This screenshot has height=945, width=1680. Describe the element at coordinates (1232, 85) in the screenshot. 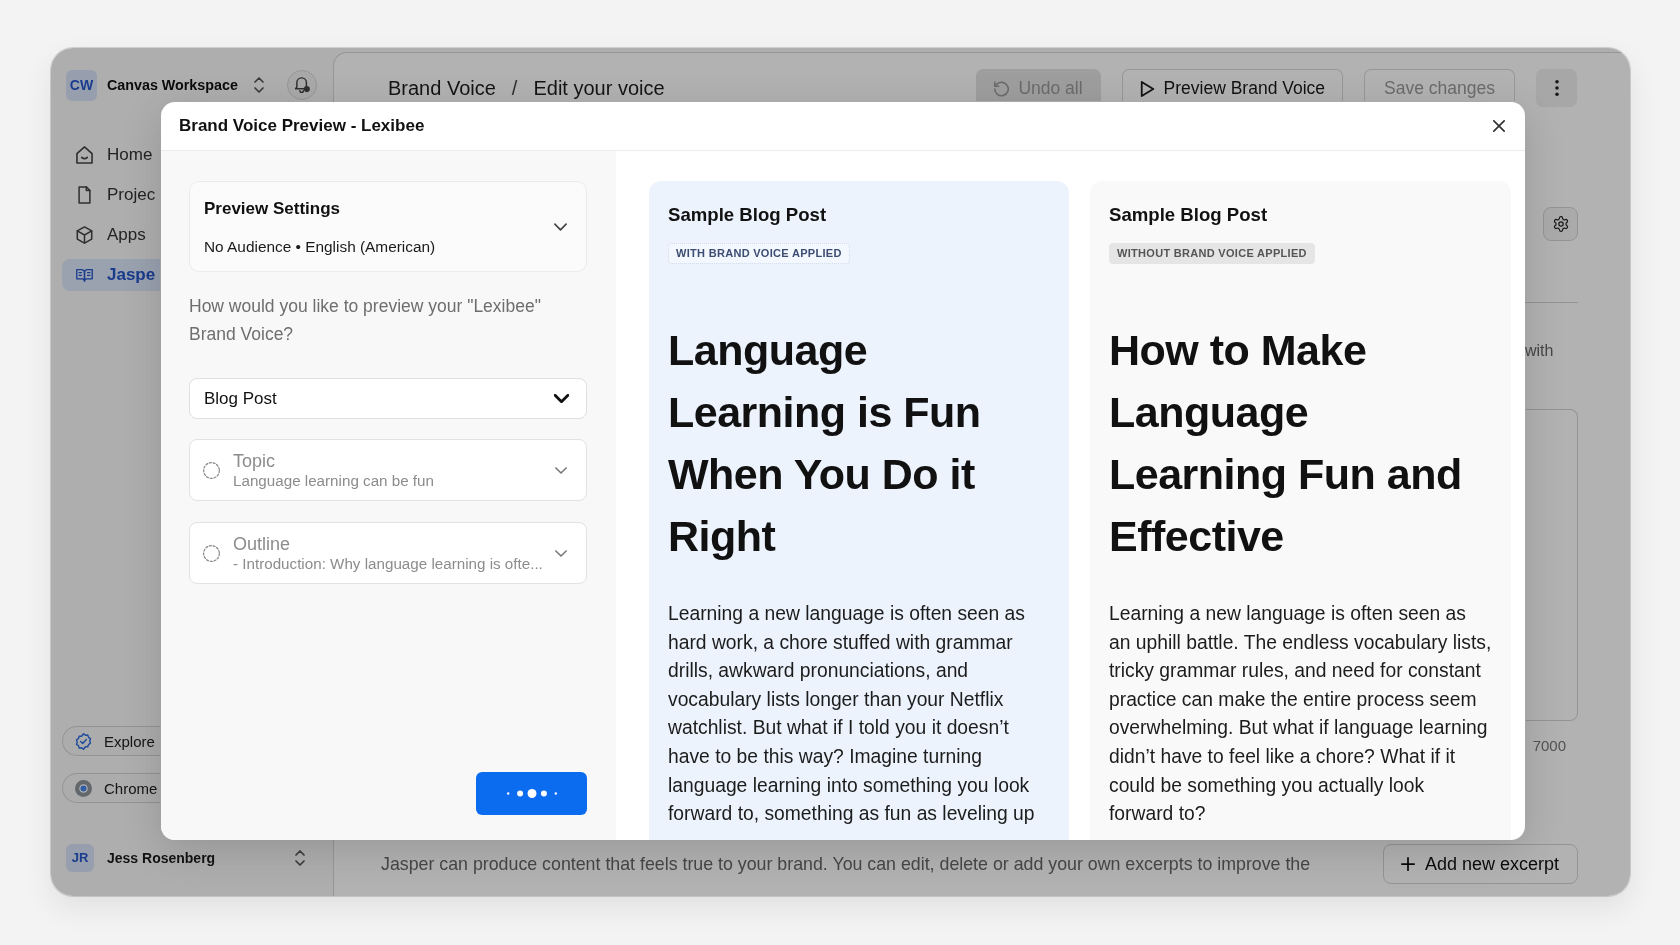

I see `toolbar-button: Preview Brand Voice` at that location.